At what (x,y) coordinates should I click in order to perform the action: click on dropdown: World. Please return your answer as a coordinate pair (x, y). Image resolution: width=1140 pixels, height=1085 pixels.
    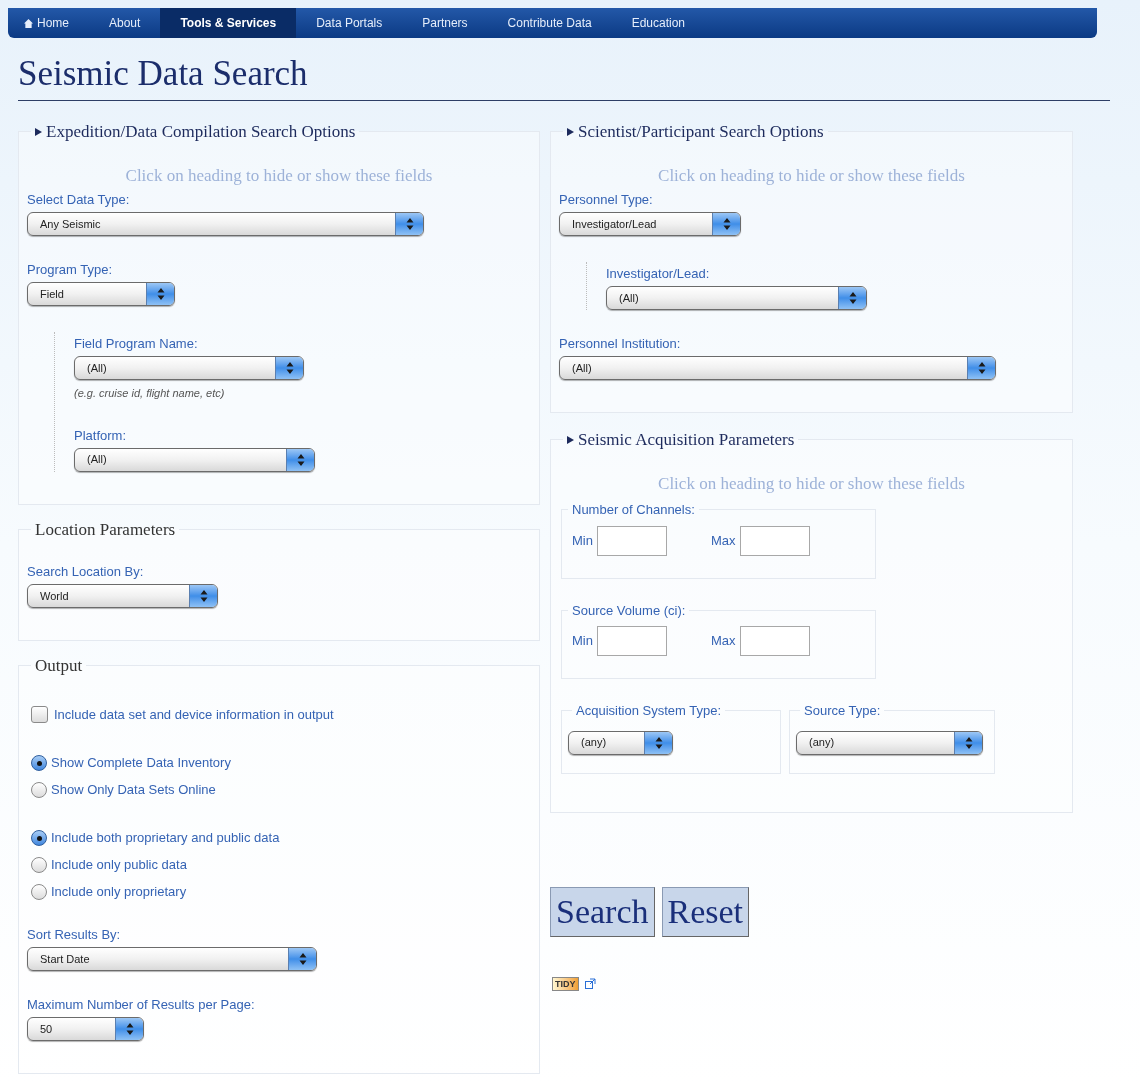
    Looking at the image, I should click on (122, 596).